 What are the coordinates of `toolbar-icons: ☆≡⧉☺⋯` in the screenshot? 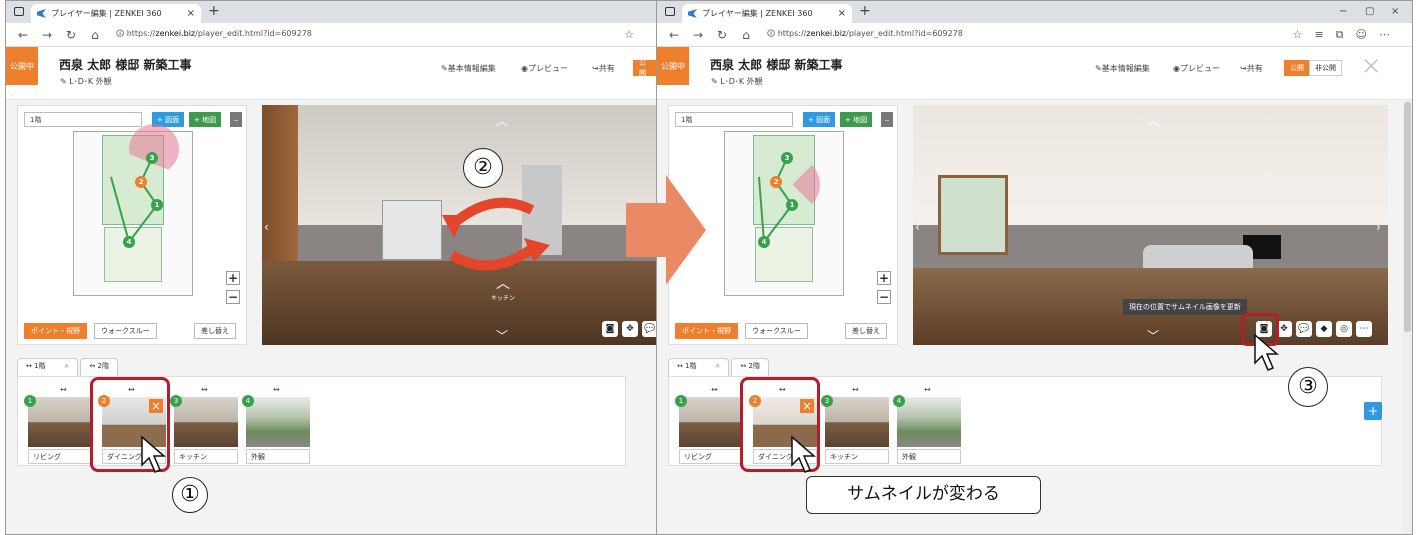 It's located at (1347, 35).